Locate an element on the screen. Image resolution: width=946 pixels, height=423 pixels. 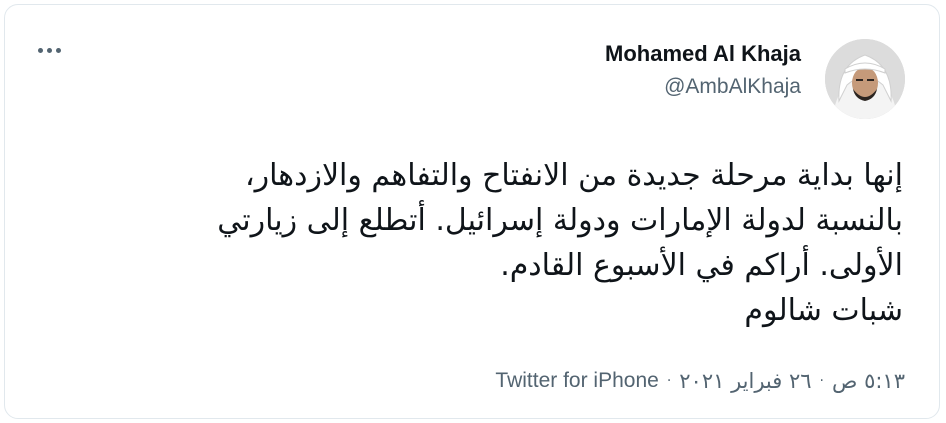
tweet-line: شبات شالوم is located at coordinates (823, 310).